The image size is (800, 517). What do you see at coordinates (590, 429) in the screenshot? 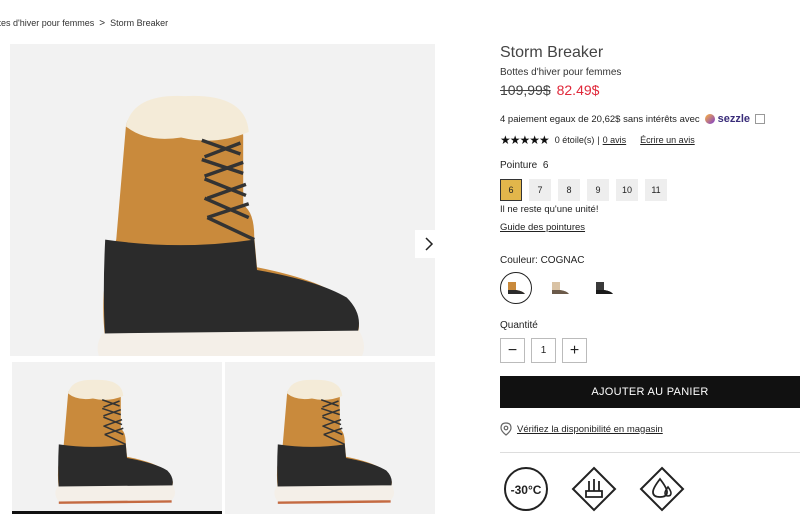
I see `check-store-link: Vérifiez la disponibilité en magasin` at bounding box center [590, 429].